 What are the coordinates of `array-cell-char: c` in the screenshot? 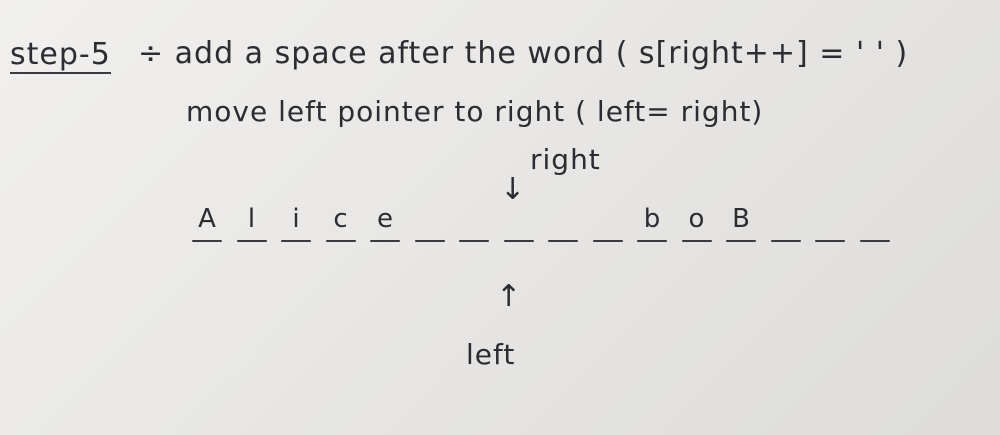 It's located at (340, 219).